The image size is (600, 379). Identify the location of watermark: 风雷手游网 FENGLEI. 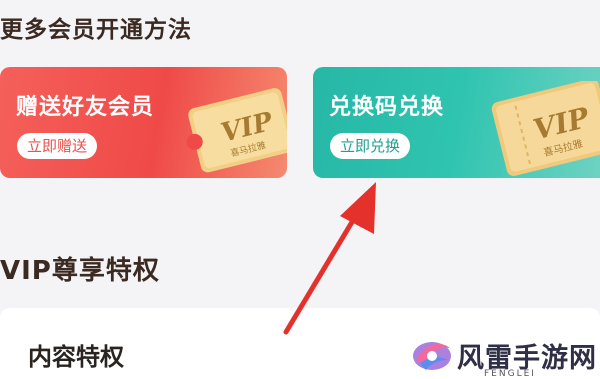
(505, 354).